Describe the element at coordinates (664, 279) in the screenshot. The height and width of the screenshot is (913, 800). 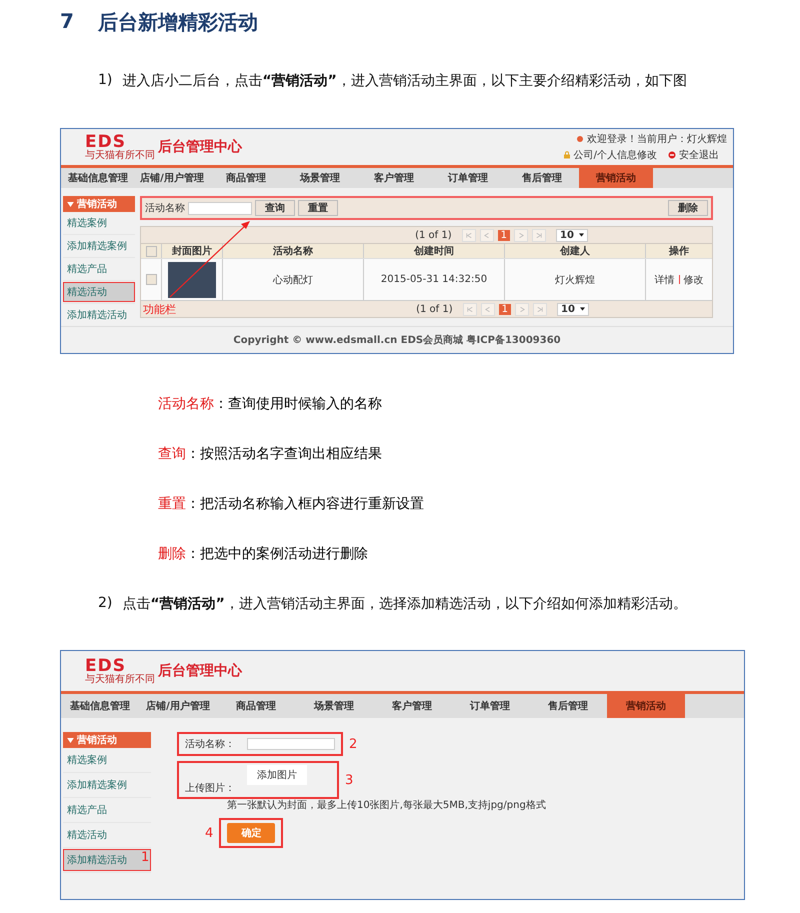
I see `action-link: 详情` at that location.